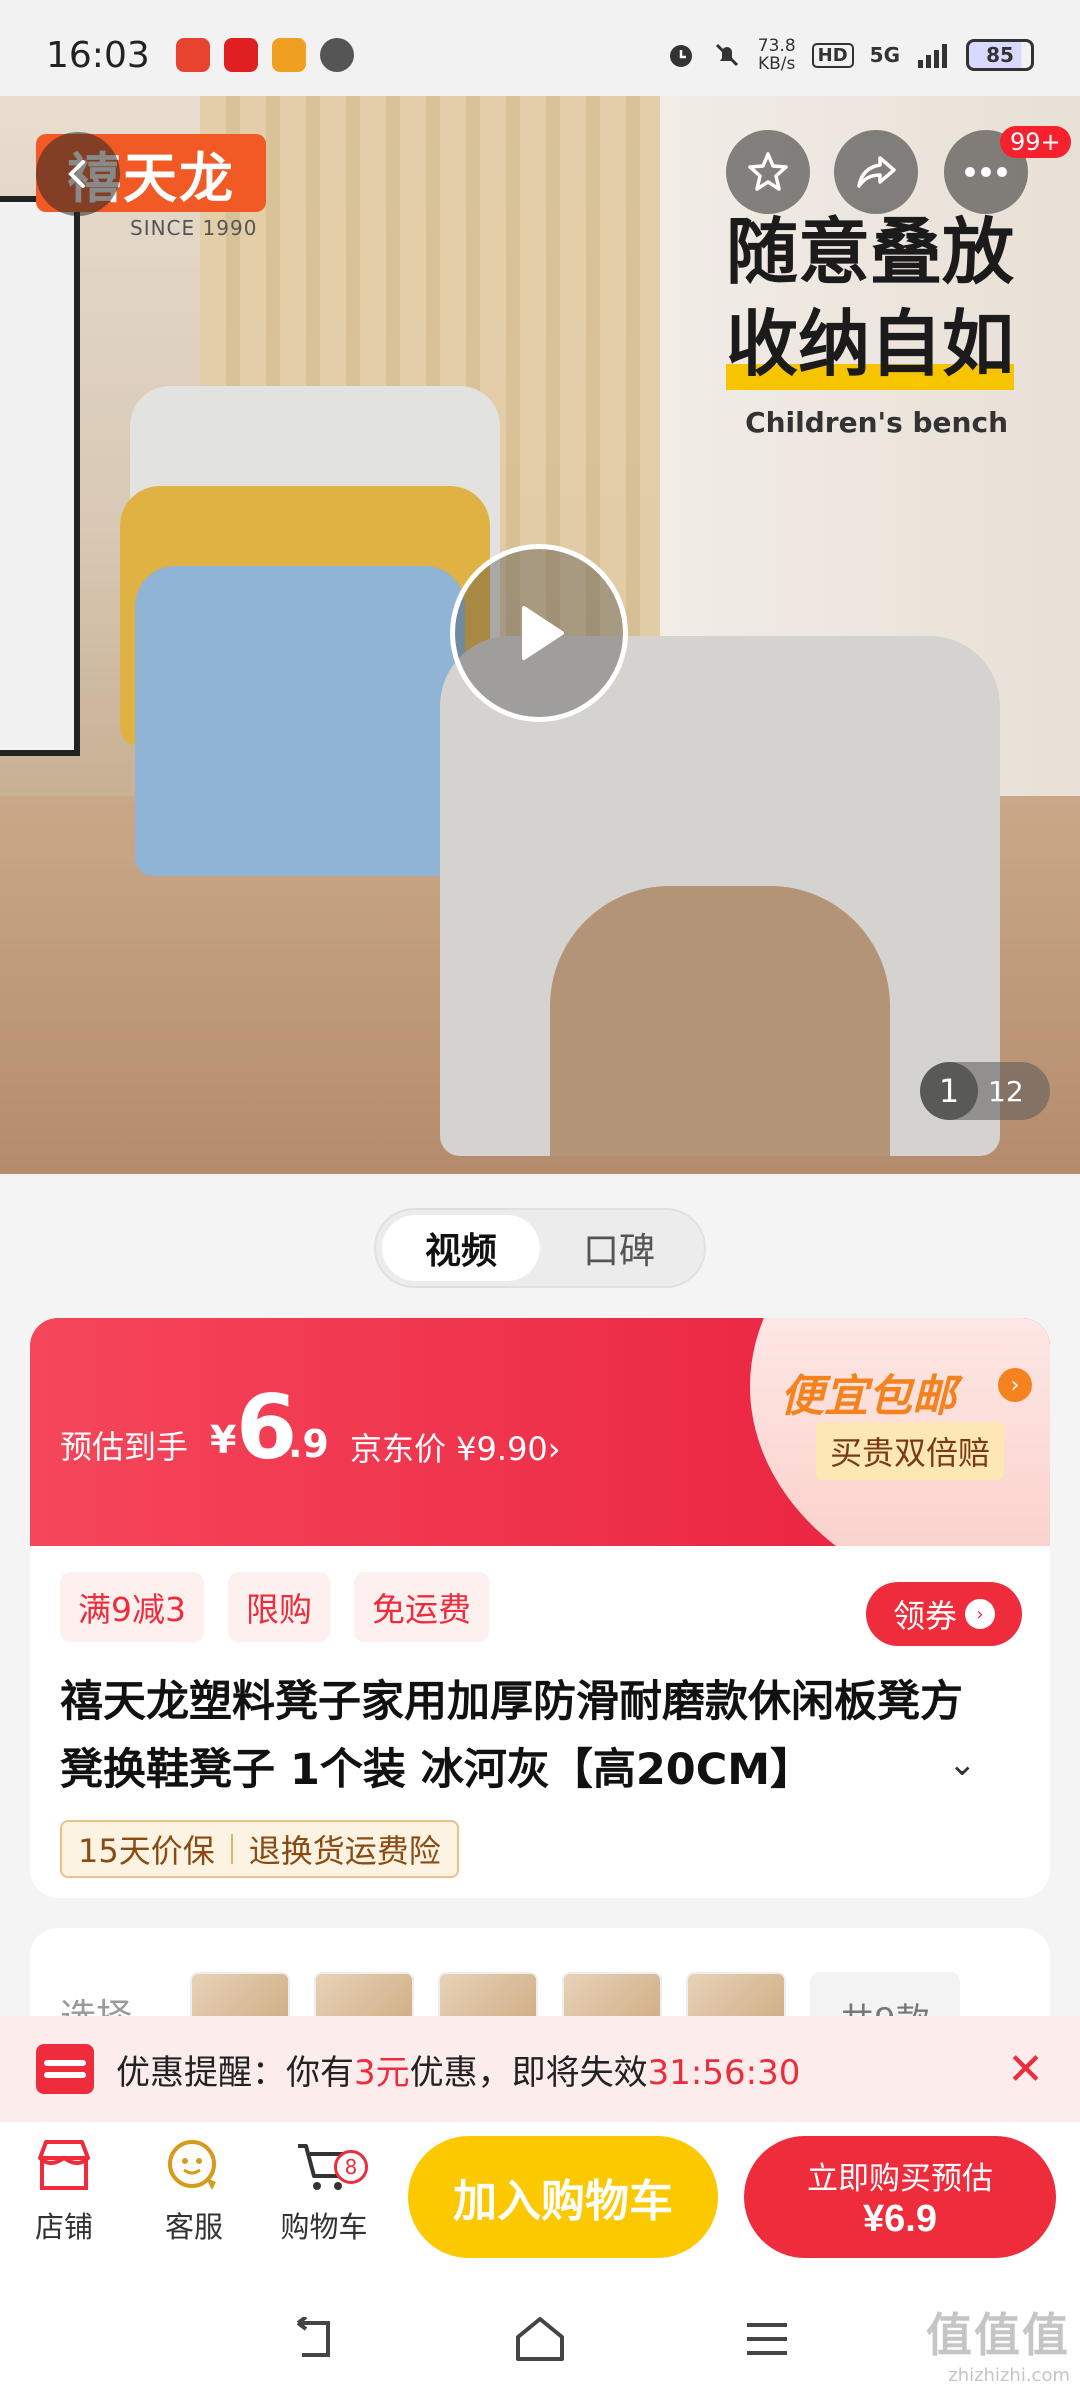 Image resolution: width=1080 pixels, height=2400 pixels. Describe the element at coordinates (146, 1851) in the screenshot. I see `price-protection-label: 15天价保` at that location.